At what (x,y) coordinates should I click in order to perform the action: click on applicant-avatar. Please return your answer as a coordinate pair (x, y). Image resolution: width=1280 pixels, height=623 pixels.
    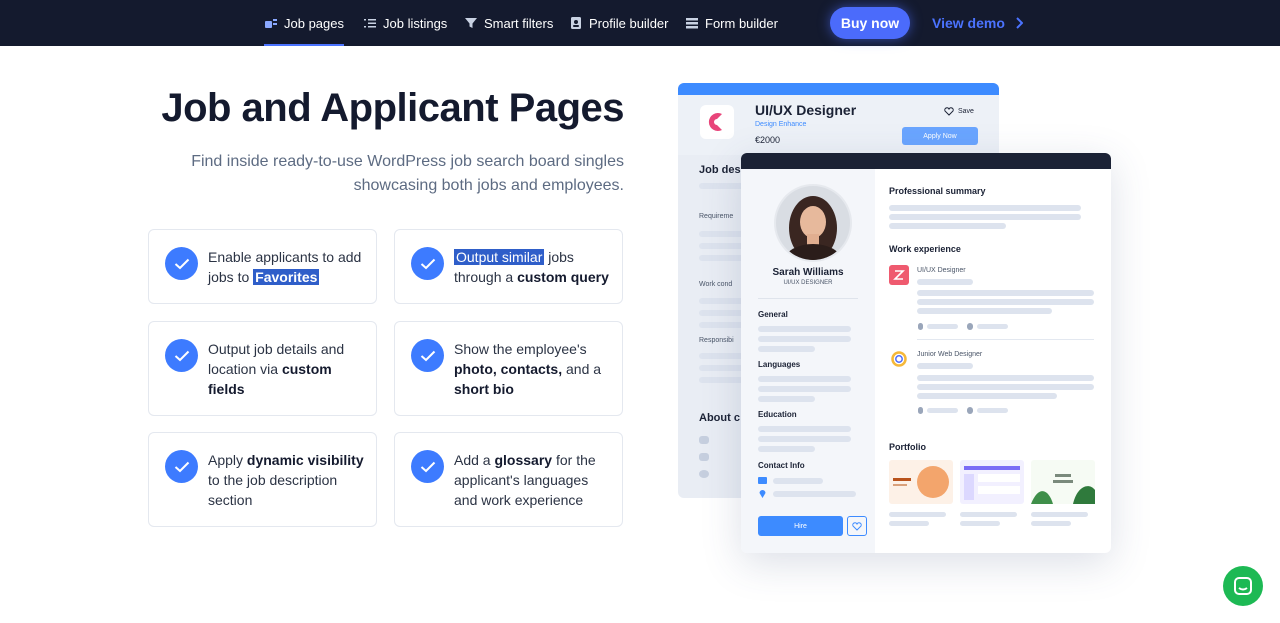
    Looking at the image, I should click on (813, 223).